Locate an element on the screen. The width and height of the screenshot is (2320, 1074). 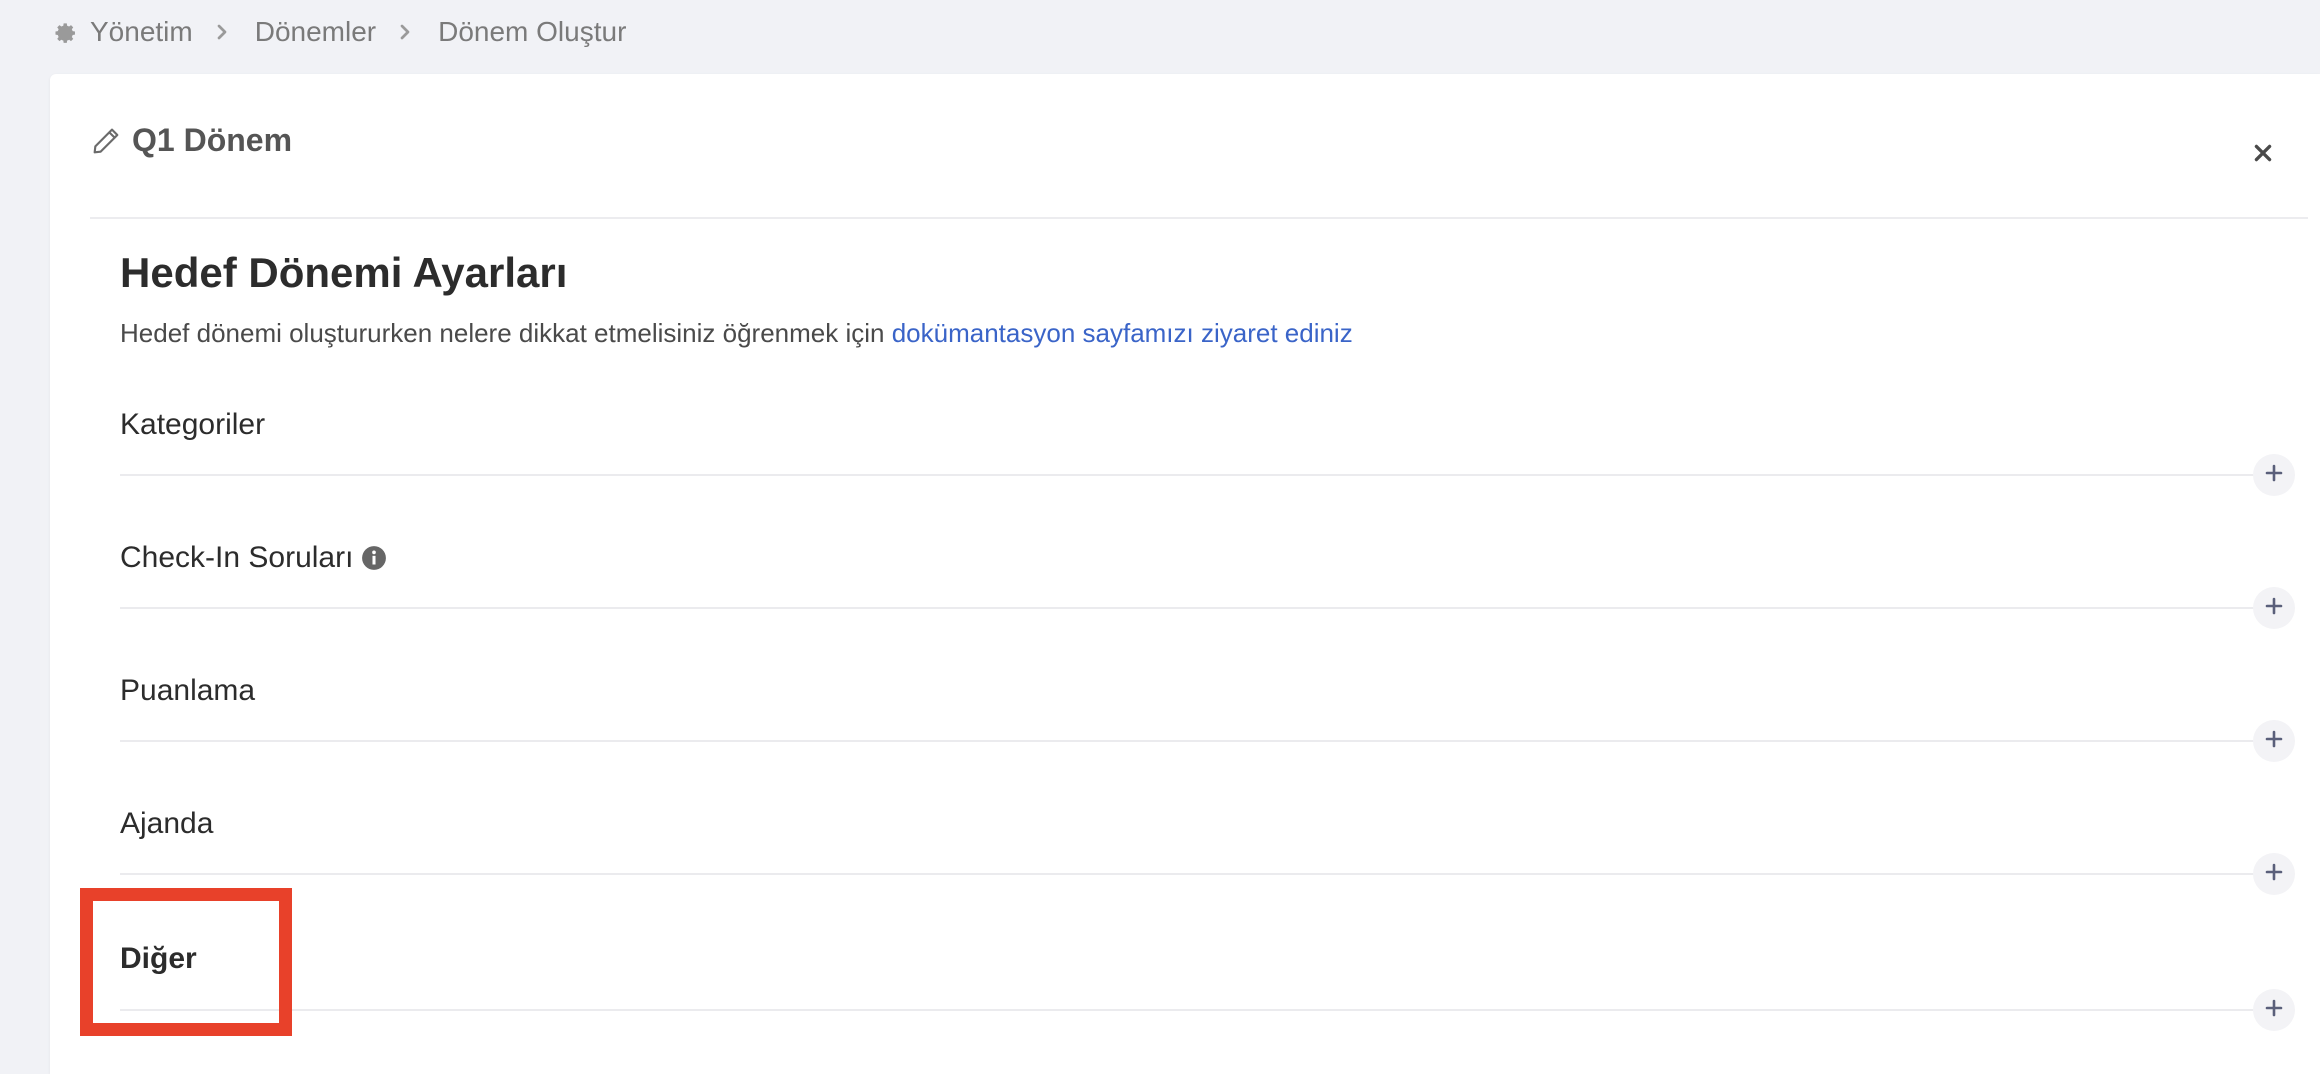
group-check-in-sorulari: Check-In Soruları is located at coordinates (1207, 585).